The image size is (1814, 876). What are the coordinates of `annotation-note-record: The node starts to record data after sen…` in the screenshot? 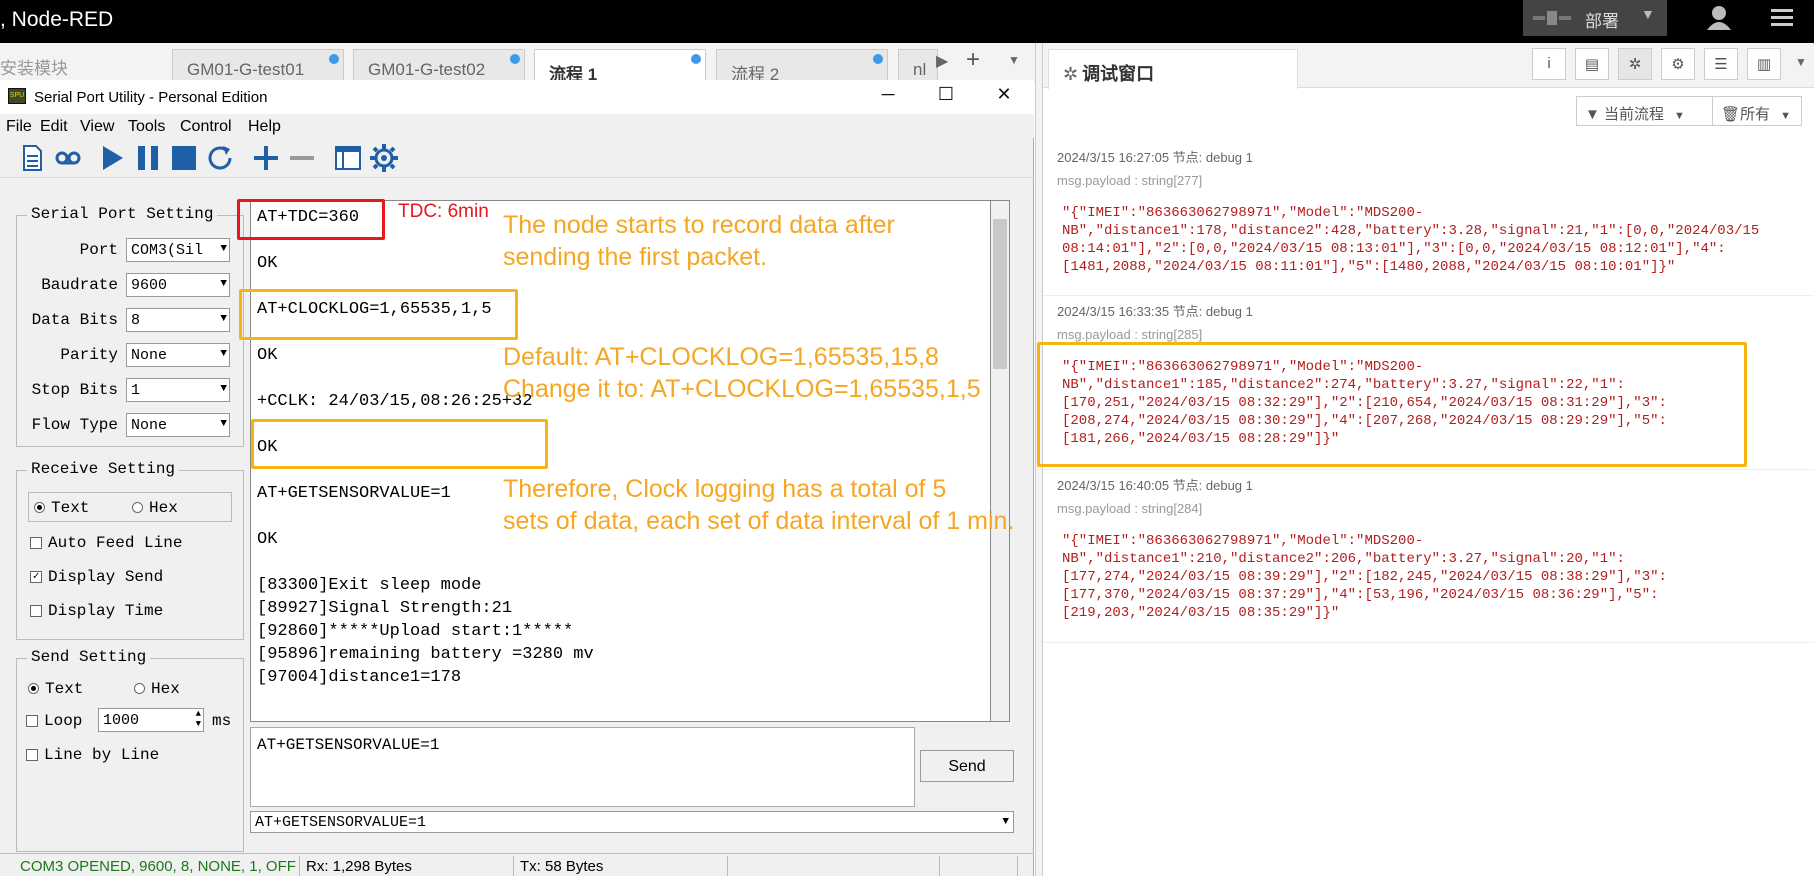 It's located at (699, 241).